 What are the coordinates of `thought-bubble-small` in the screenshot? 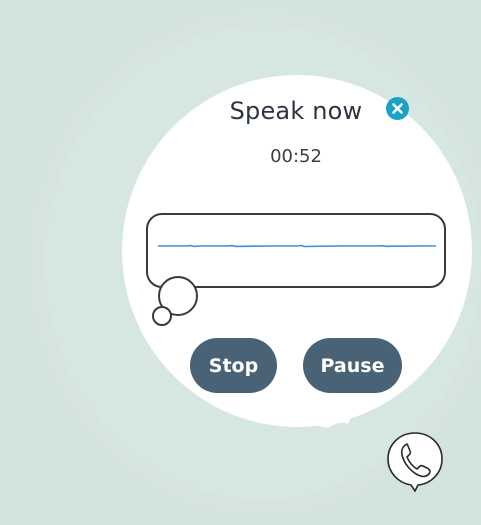 It's located at (162, 316).